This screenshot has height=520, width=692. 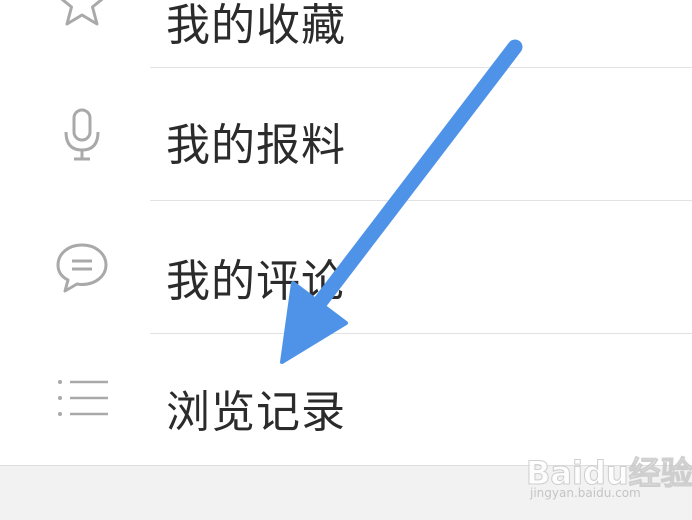 I want to click on menu-item-favorites: 我的收藏, so click(x=346, y=33).